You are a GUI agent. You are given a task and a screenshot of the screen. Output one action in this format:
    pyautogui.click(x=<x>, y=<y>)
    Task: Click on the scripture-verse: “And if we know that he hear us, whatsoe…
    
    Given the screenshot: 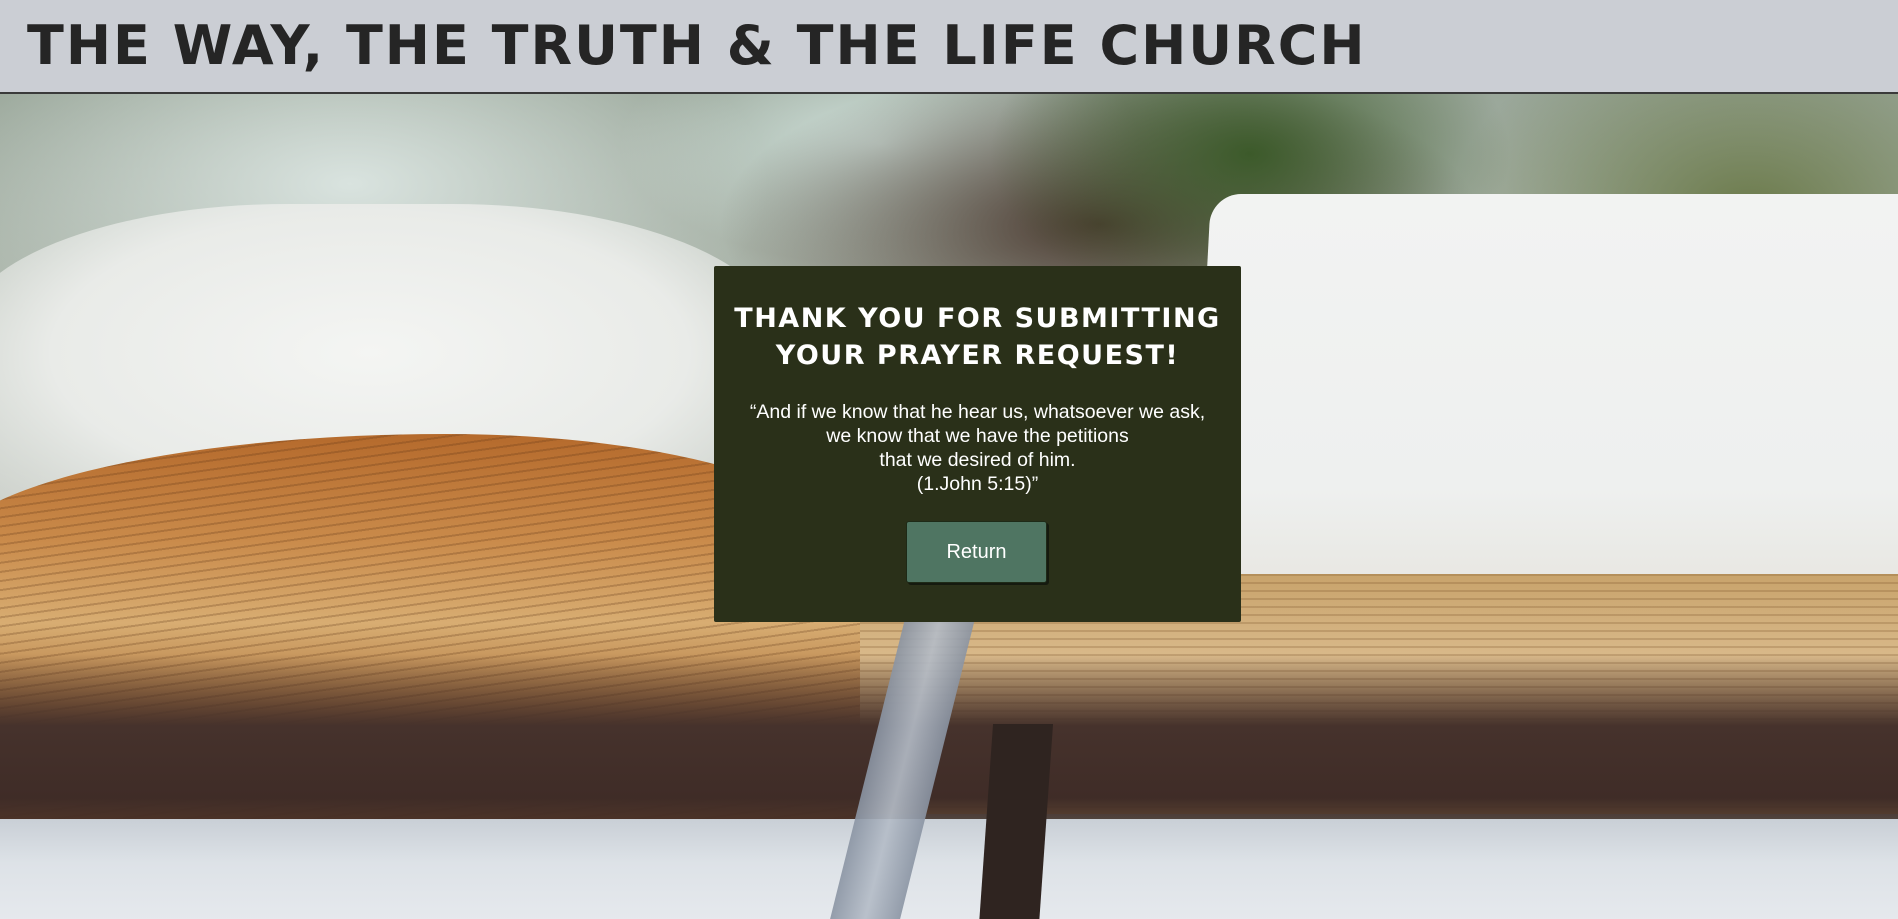 What is the action you would take?
    pyautogui.click(x=977, y=448)
    